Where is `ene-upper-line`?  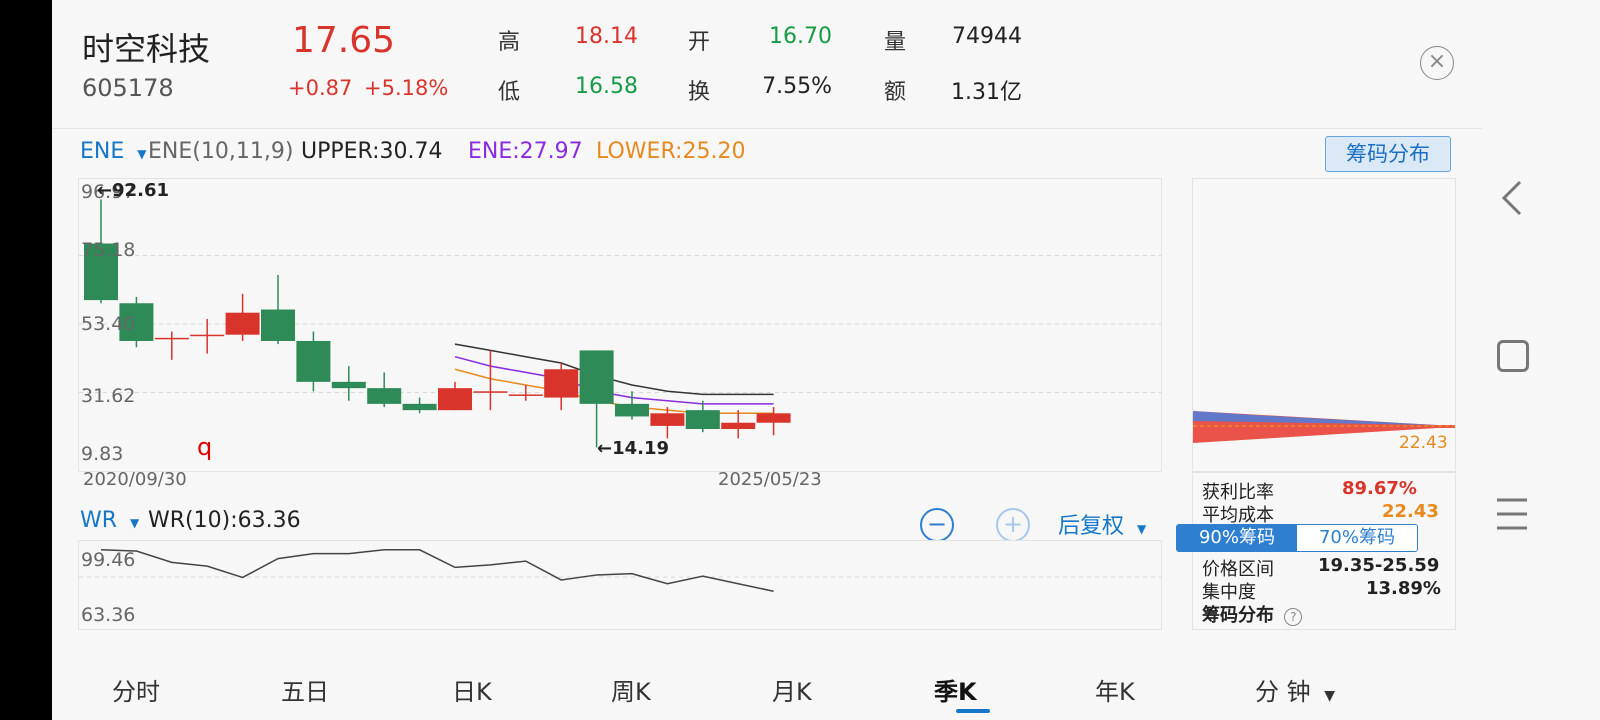 ene-upper-line is located at coordinates (614, 369).